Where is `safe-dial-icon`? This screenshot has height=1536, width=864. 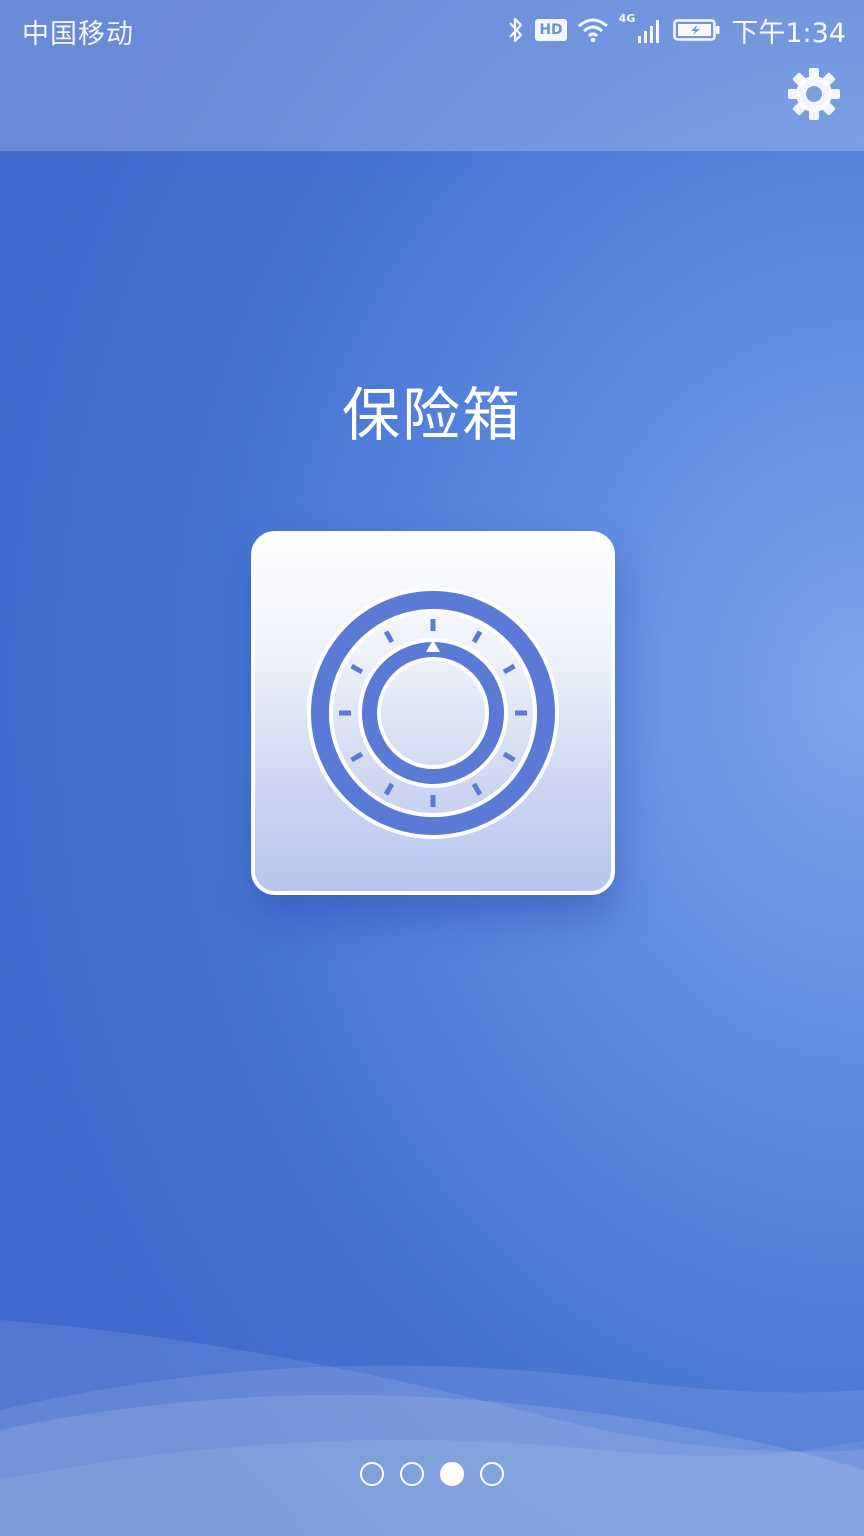
safe-dial-icon is located at coordinates (433, 713).